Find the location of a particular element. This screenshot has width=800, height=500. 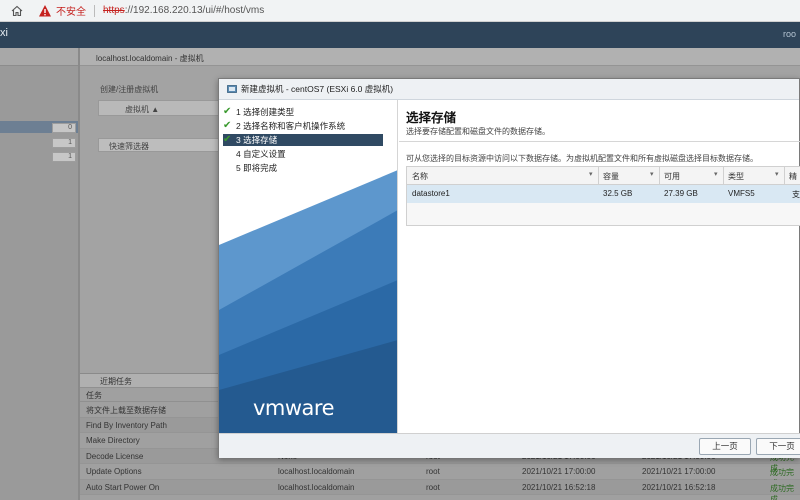

datastore-grid-header: 名称 ▾ 容量 ▾ 可用 ▾ 类型 ▾ 精 is located at coordinates (603, 176).